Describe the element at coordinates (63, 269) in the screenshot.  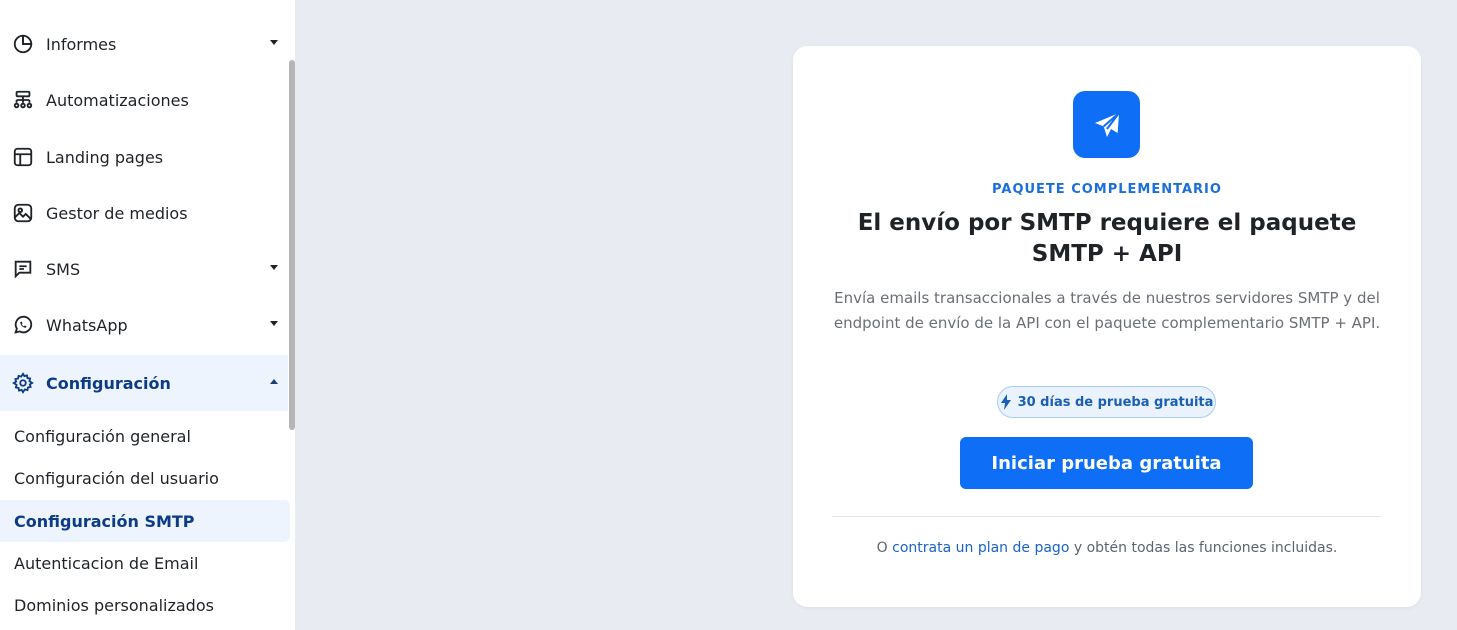
I see `sidebar-item-label: SMS` at that location.